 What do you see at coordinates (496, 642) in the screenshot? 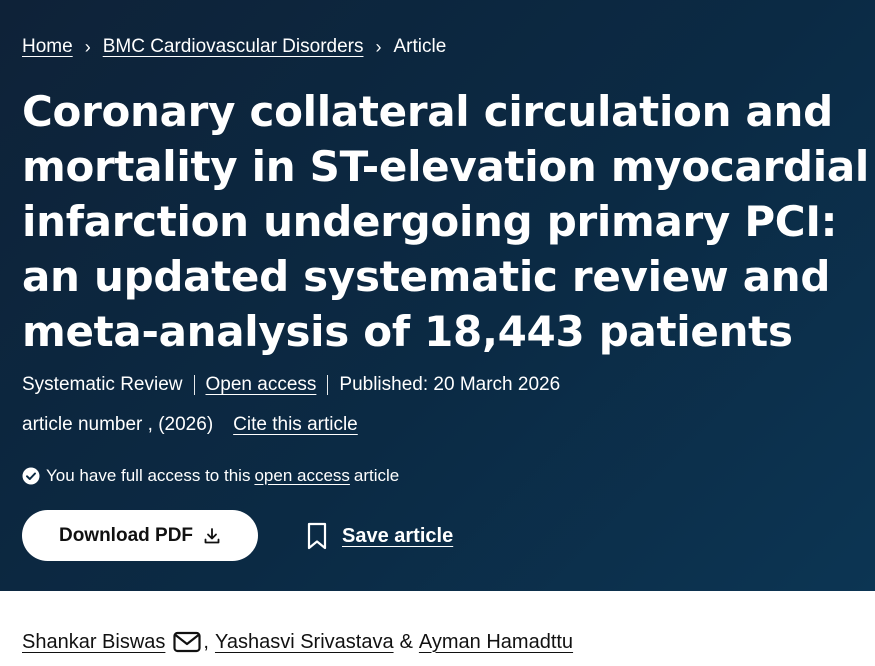
I see `author-link: Ayman Hamadttu` at bounding box center [496, 642].